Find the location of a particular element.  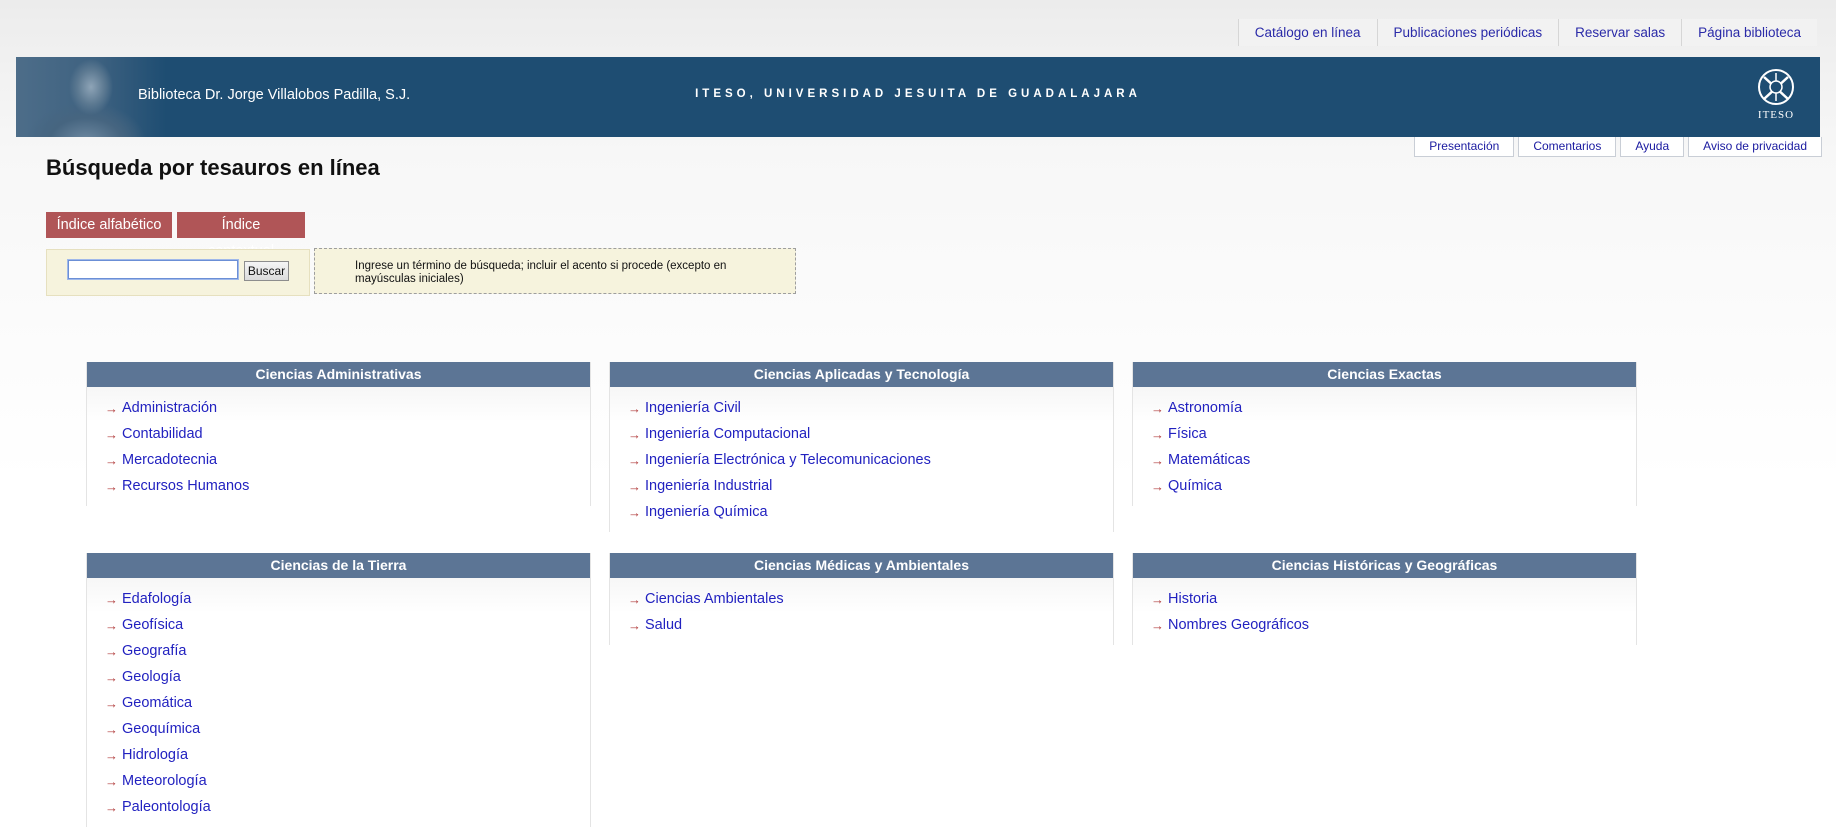

category-link: Ingeniería Industrial is located at coordinates (708, 486).